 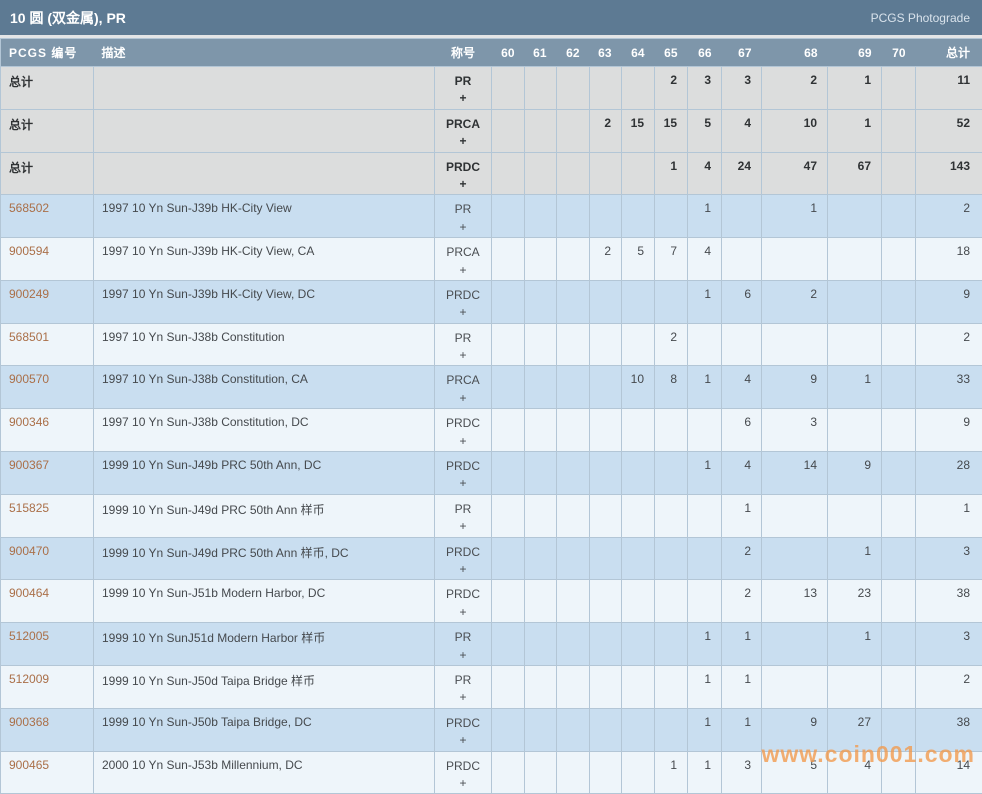 What do you see at coordinates (264, 601) in the screenshot?
I see `description-cell: 1999 10 Yn Sun-J51b Modern Harbor, DC` at bounding box center [264, 601].